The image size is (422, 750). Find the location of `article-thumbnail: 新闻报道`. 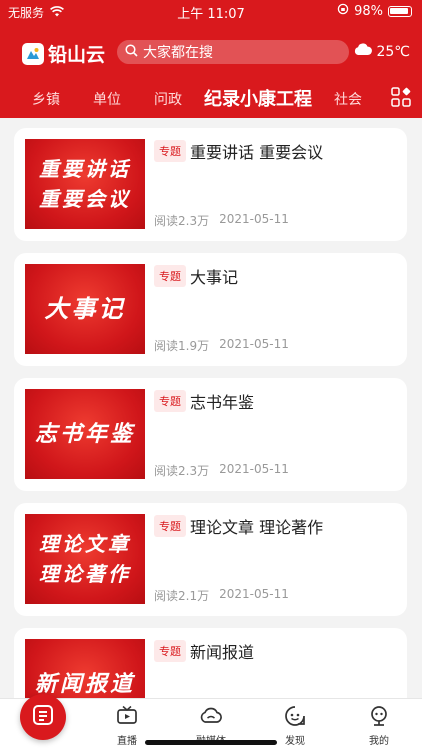

article-thumbnail: 新闻报道 is located at coordinates (85, 668).